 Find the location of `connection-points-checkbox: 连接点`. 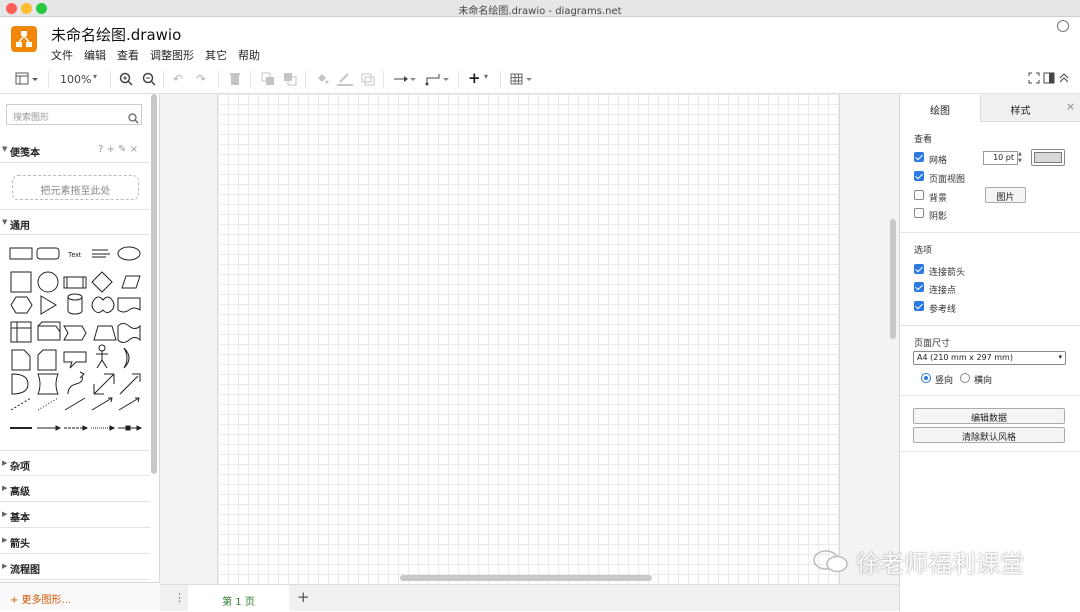

connection-points-checkbox: 连接点 is located at coordinates (935, 289).